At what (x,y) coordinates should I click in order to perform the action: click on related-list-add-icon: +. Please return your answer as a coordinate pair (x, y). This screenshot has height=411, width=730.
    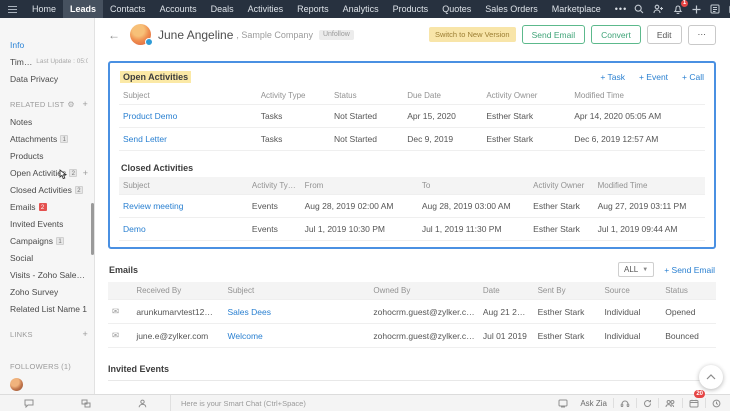
    Looking at the image, I should click on (85, 104).